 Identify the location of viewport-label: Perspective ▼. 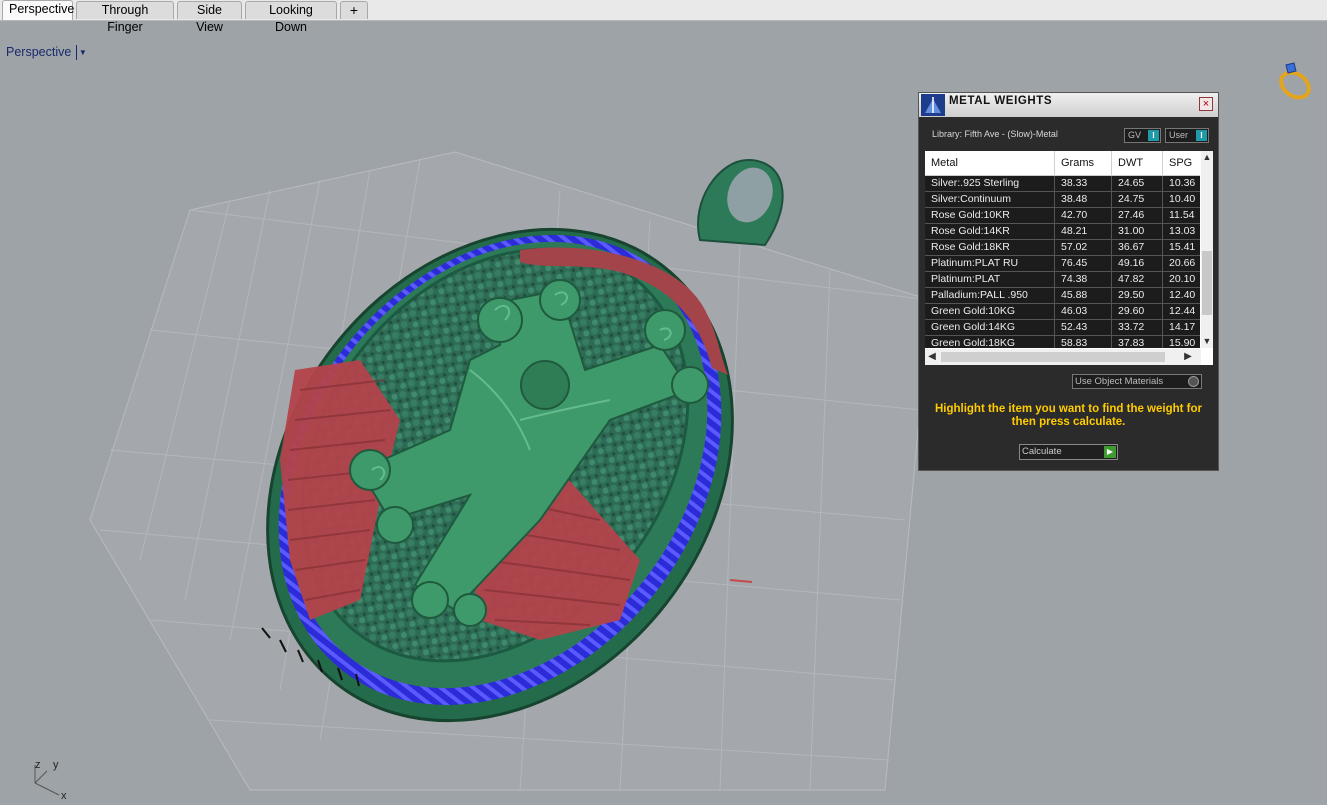
(45, 52).